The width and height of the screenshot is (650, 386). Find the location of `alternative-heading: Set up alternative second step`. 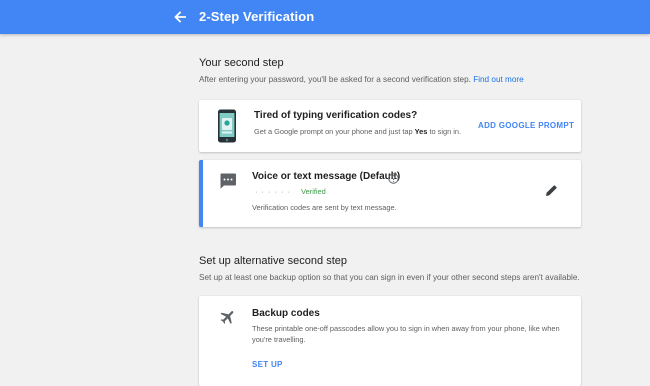

alternative-heading: Set up alternative second step is located at coordinates (273, 261).